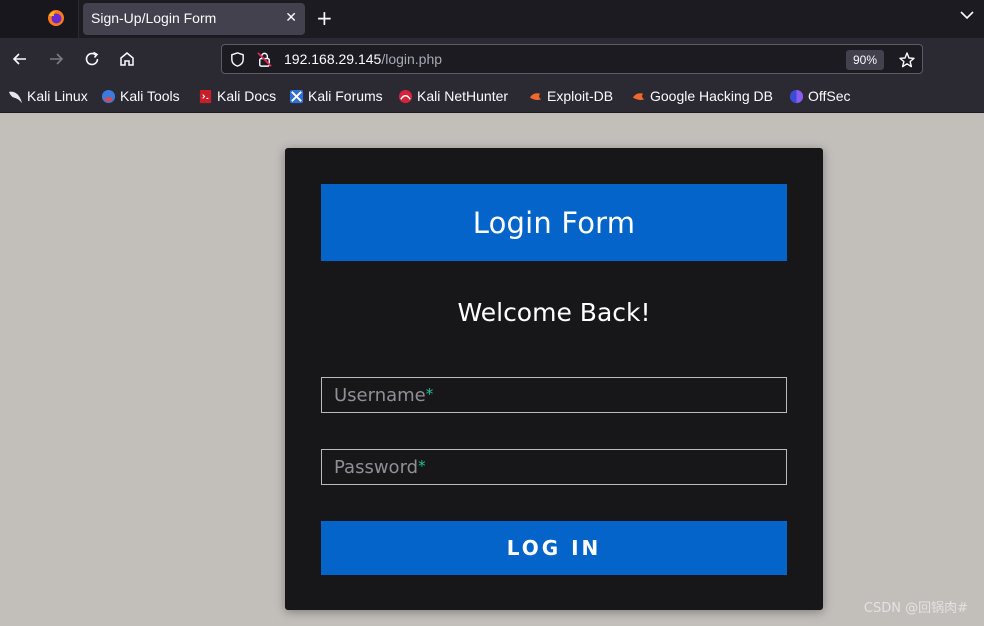 The image size is (984, 626). I want to click on login-button-label: LOG IN, so click(554, 548).